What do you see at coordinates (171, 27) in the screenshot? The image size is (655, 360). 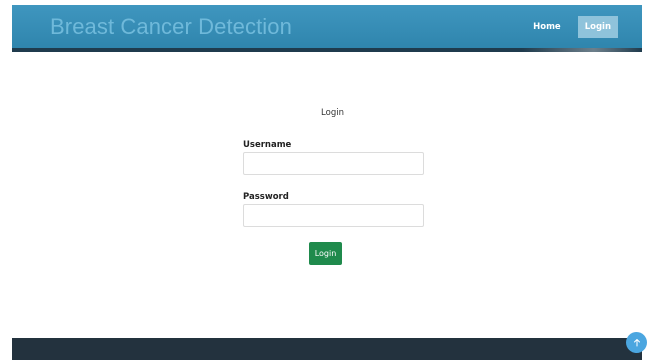 I see `site-brand-title: Breast Cancer Detection` at bounding box center [171, 27].